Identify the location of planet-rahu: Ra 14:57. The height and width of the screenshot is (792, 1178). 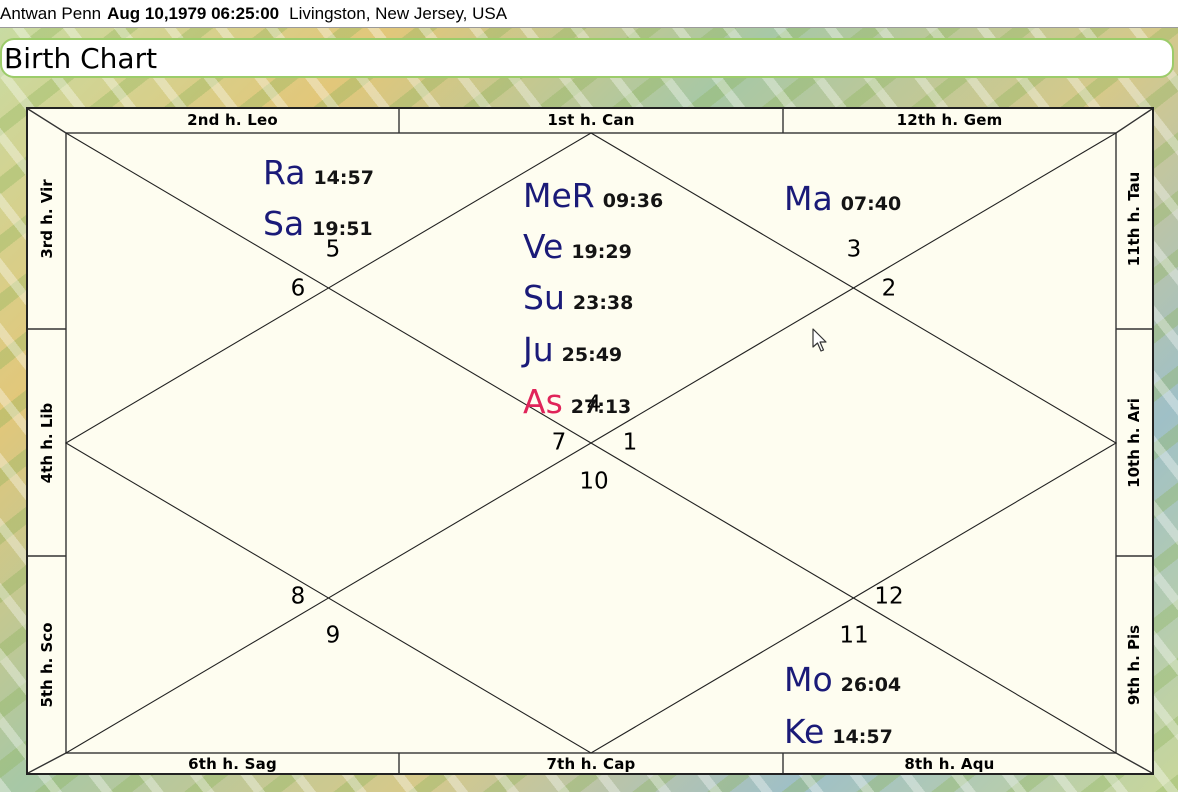
(318, 172).